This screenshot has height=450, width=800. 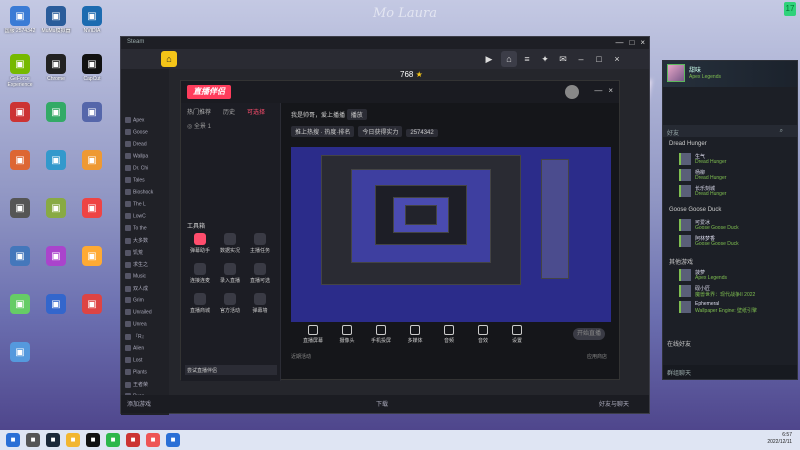 I want to click on stream-title: 我是帅哥，爱上播播, so click(x=318, y=116).